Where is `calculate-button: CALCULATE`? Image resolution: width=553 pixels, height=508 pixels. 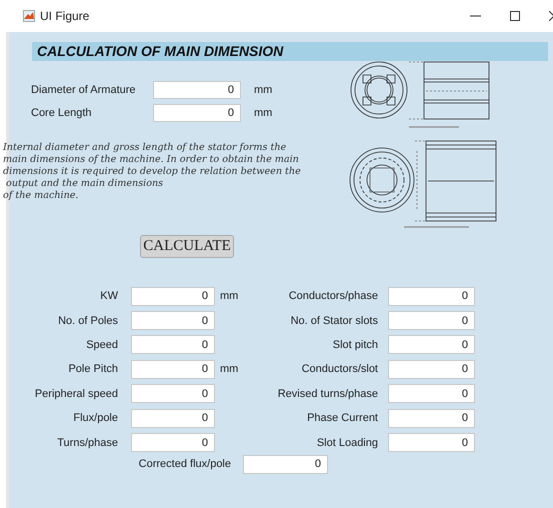 calculate-button: CALCULATE is located at coordinates (187, 246).